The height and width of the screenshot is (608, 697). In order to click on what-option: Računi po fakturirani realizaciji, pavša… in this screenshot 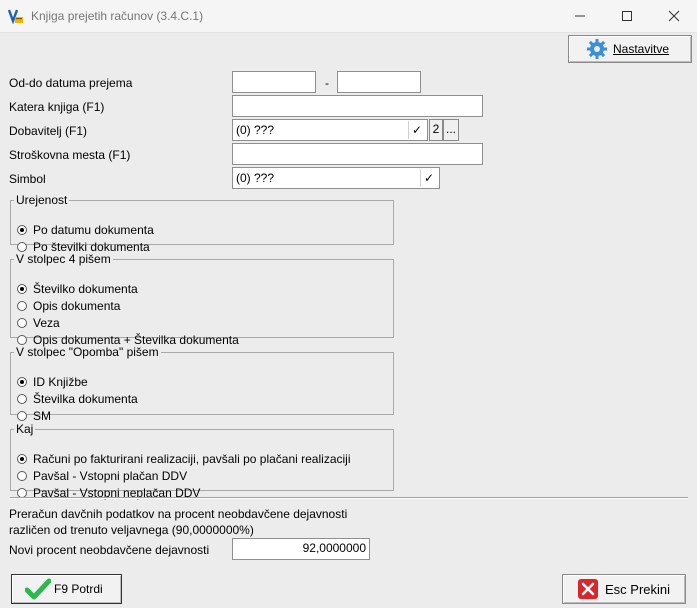, I will do `click(183, 459)`.